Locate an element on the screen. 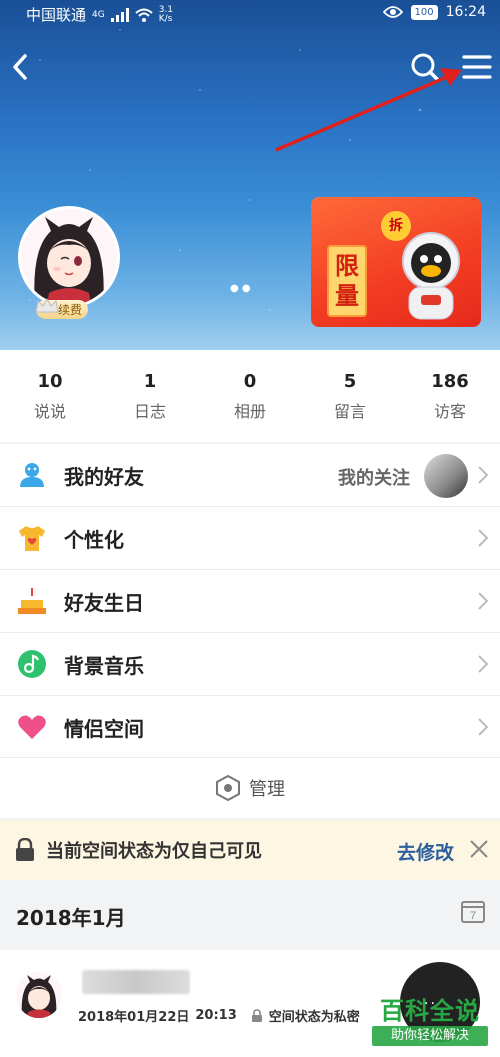 The height and width of the screenshot is (1057, 500). renew-label: 续费 is located at coordinates (70, 309).